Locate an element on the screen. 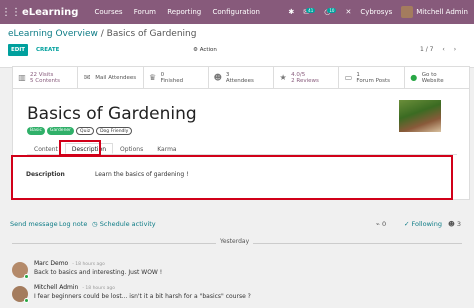 The image size is (474, 308). pager: 1 / 7 ‹ › is located at coordinates (438, 50).